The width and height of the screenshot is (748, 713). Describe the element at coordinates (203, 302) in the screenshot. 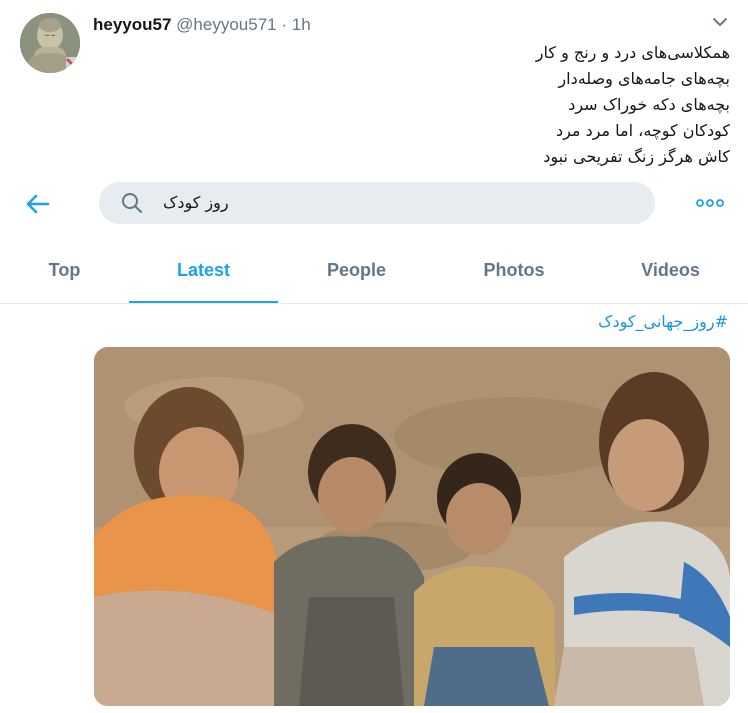

I see `active-tab-indicator` at that location.